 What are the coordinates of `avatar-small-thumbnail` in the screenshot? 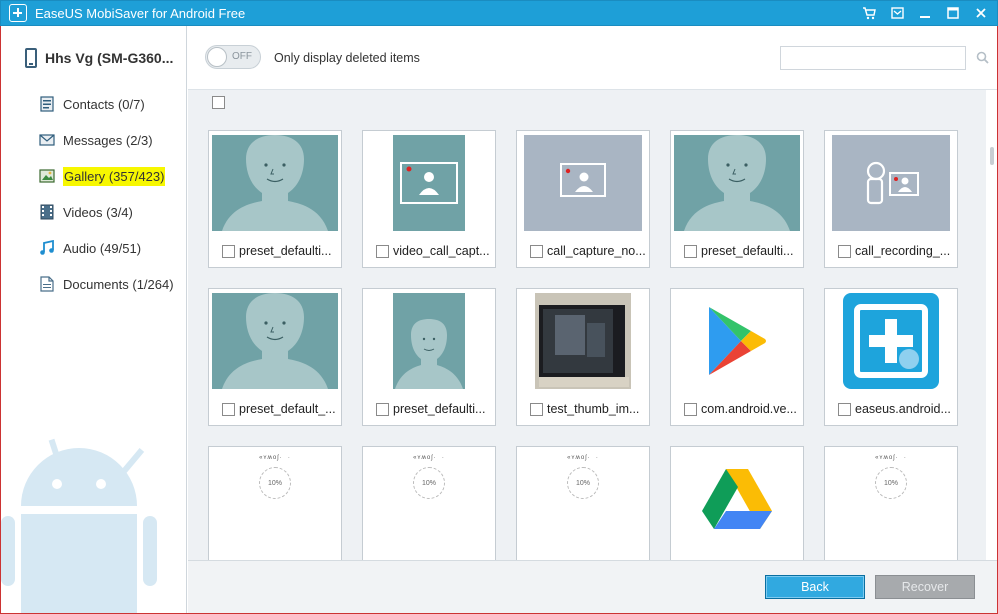 It's located at (429, 341).